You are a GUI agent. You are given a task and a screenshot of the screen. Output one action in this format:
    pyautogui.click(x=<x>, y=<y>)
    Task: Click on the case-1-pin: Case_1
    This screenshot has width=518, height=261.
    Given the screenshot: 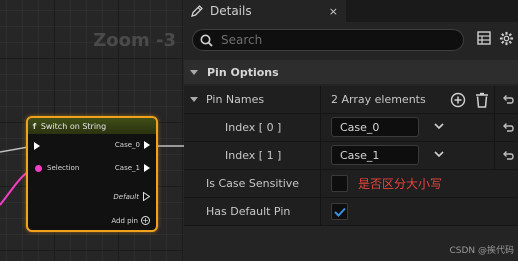 What is the action you would take?
    pyautogui.click(x=132, y=168)
    